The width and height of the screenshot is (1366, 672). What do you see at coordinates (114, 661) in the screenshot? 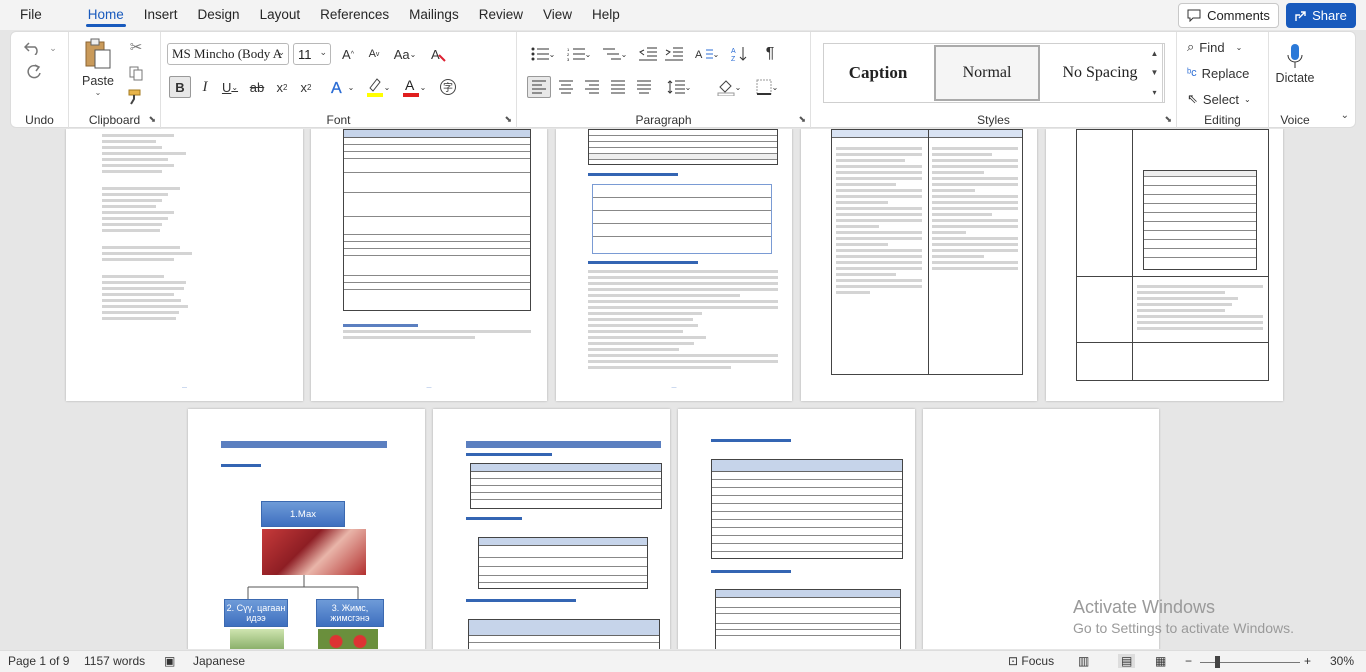
I see `word-count: 1157 words` at bounding box center [114, 661].